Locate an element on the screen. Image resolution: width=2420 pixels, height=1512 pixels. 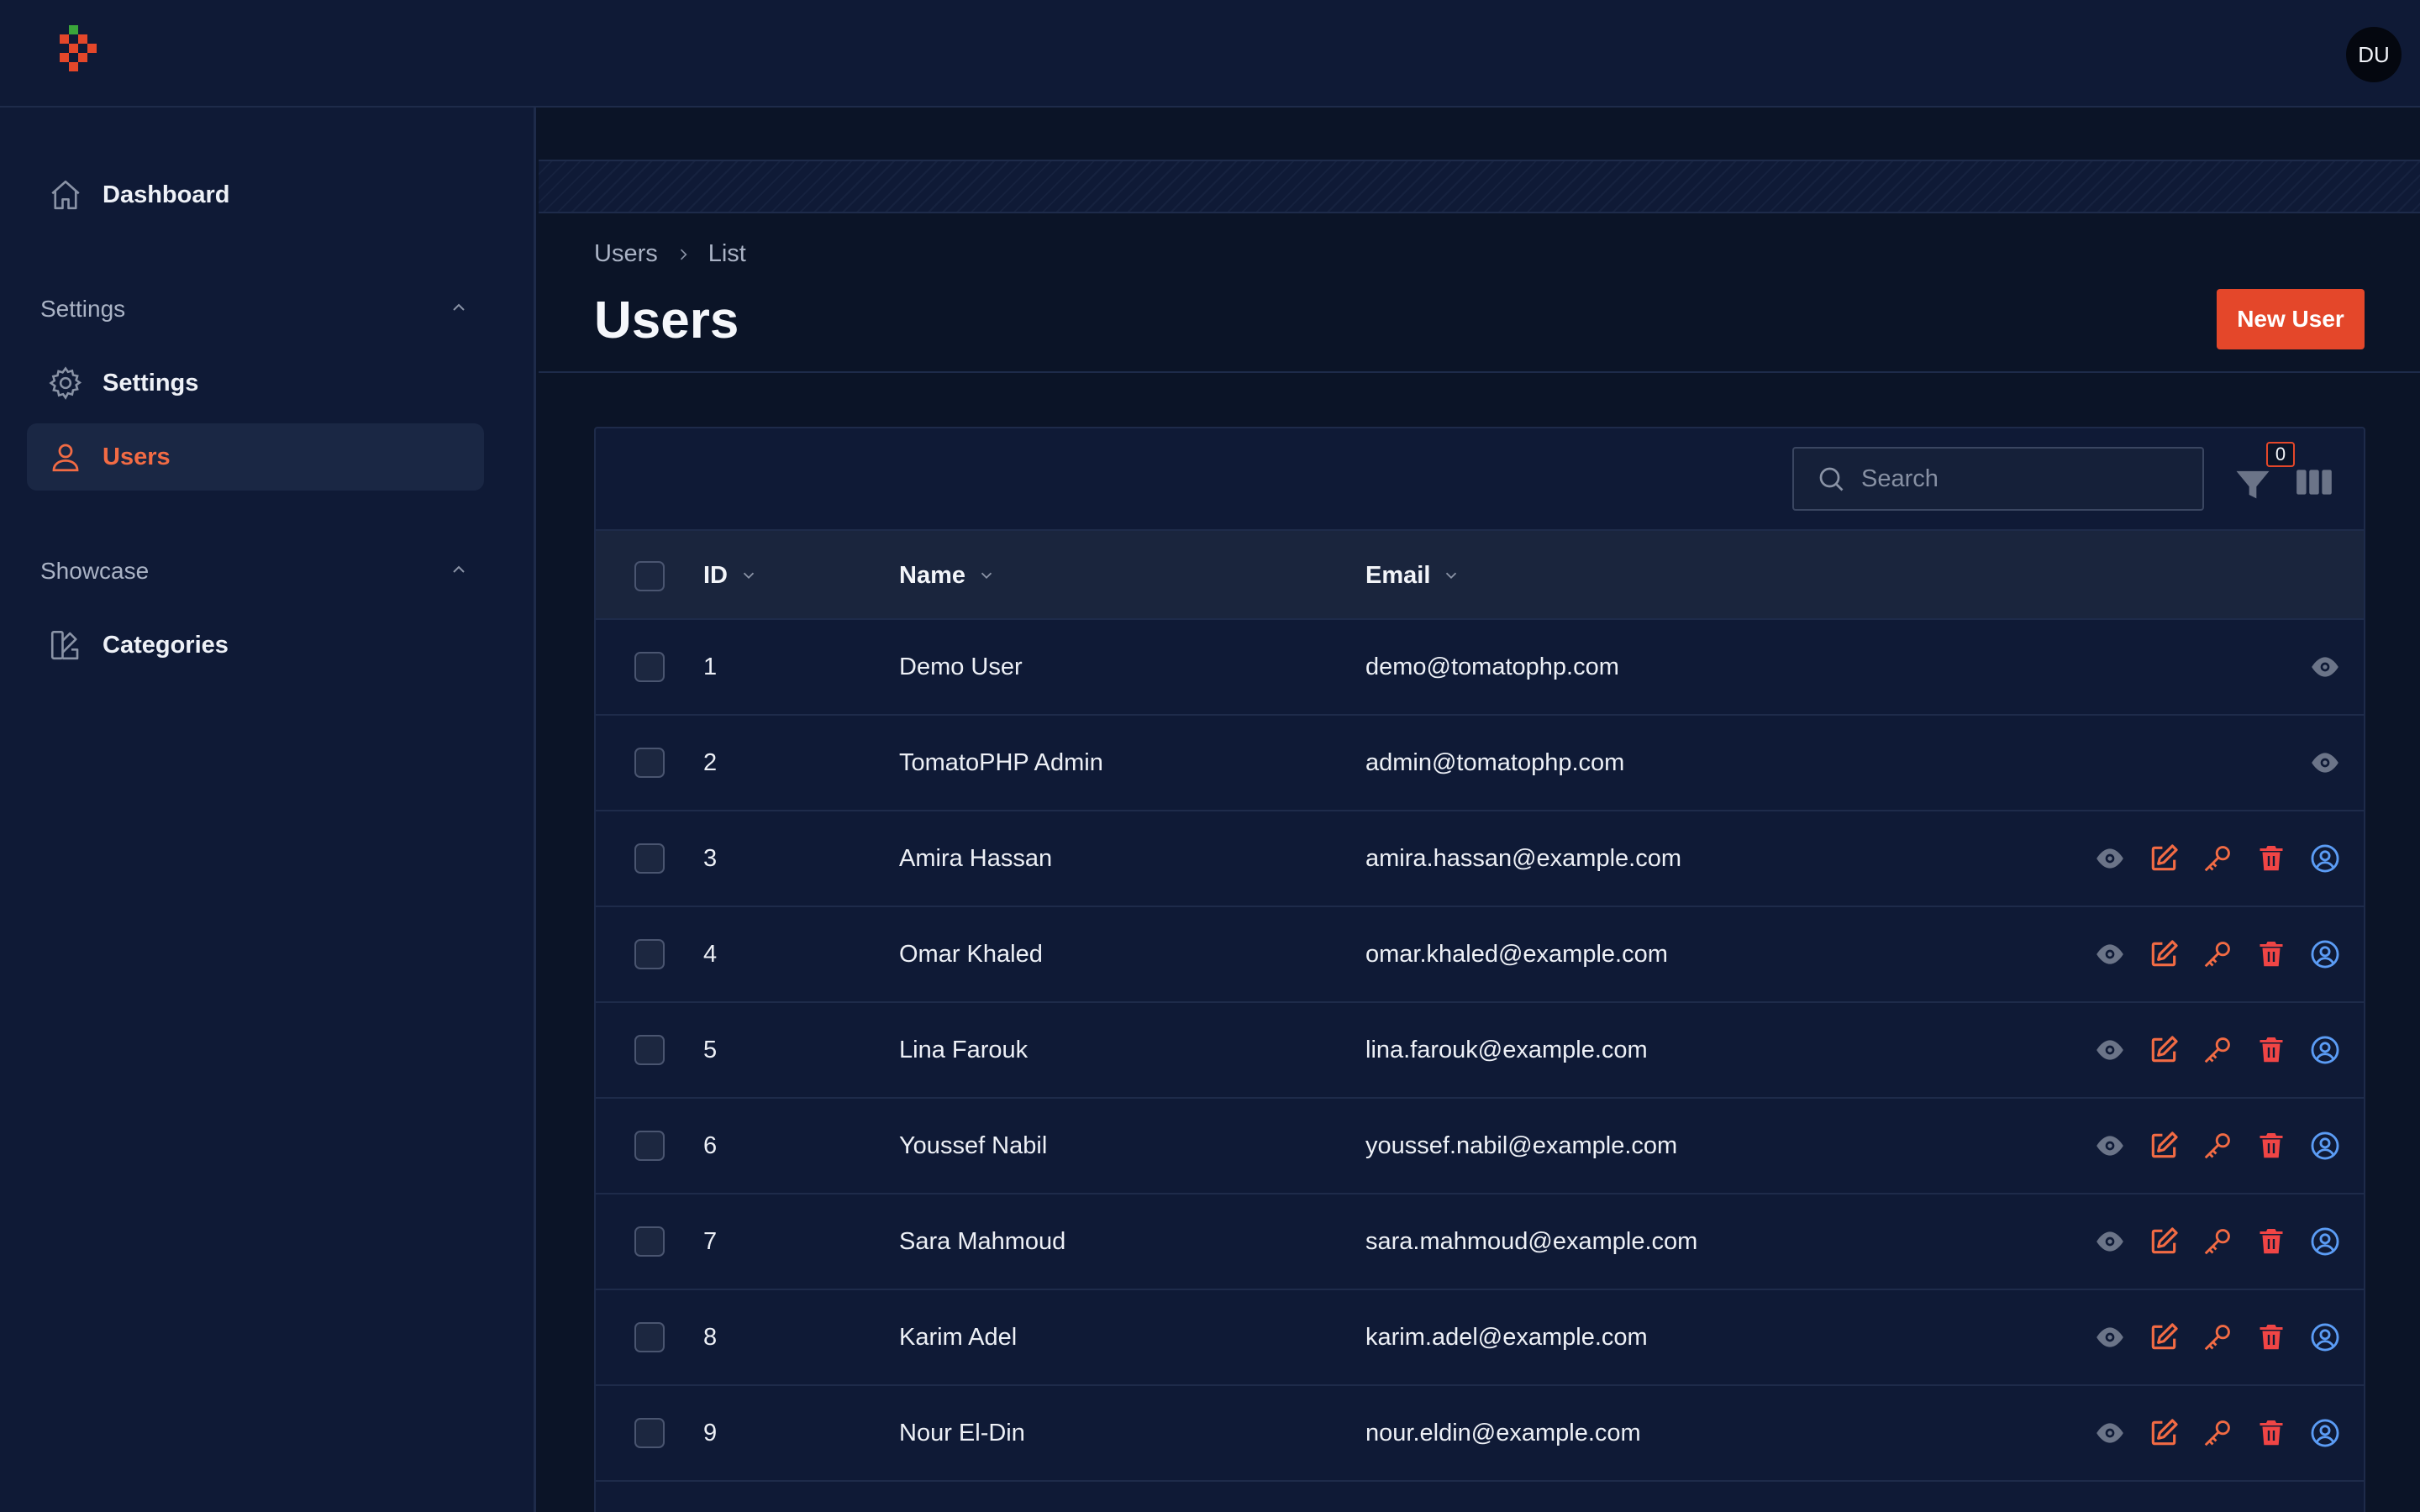
table-row: 3 Amira Hassan amira.hassan@example.com is located at coordinates (1480, 859).